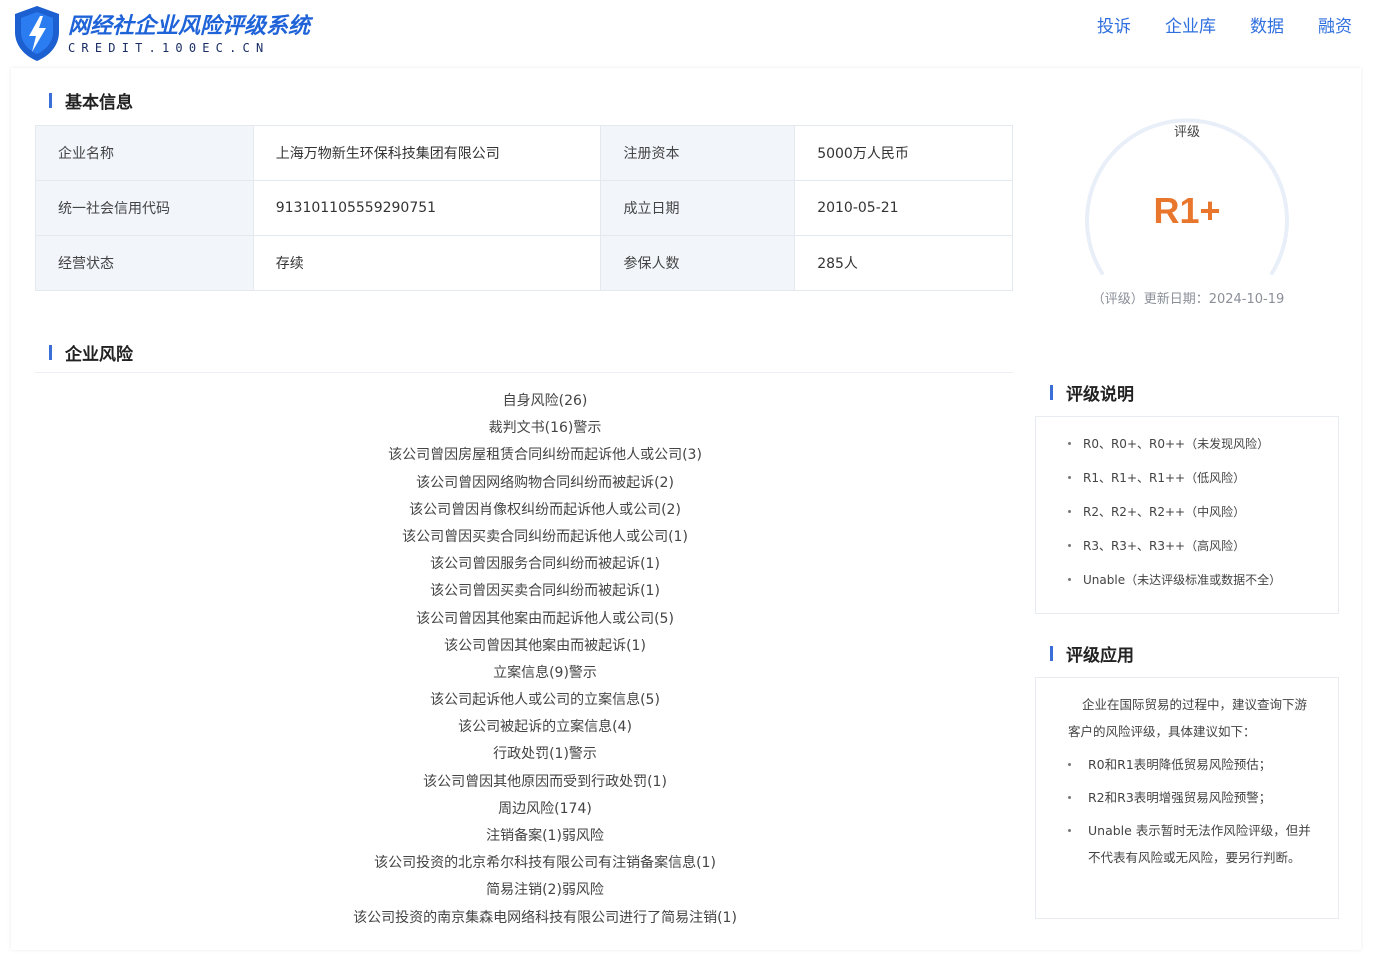  What do you see at coordinates (1267, 27) in the screenshot?
I see `nav-data: 数据` at bounding box center [1267, 27].